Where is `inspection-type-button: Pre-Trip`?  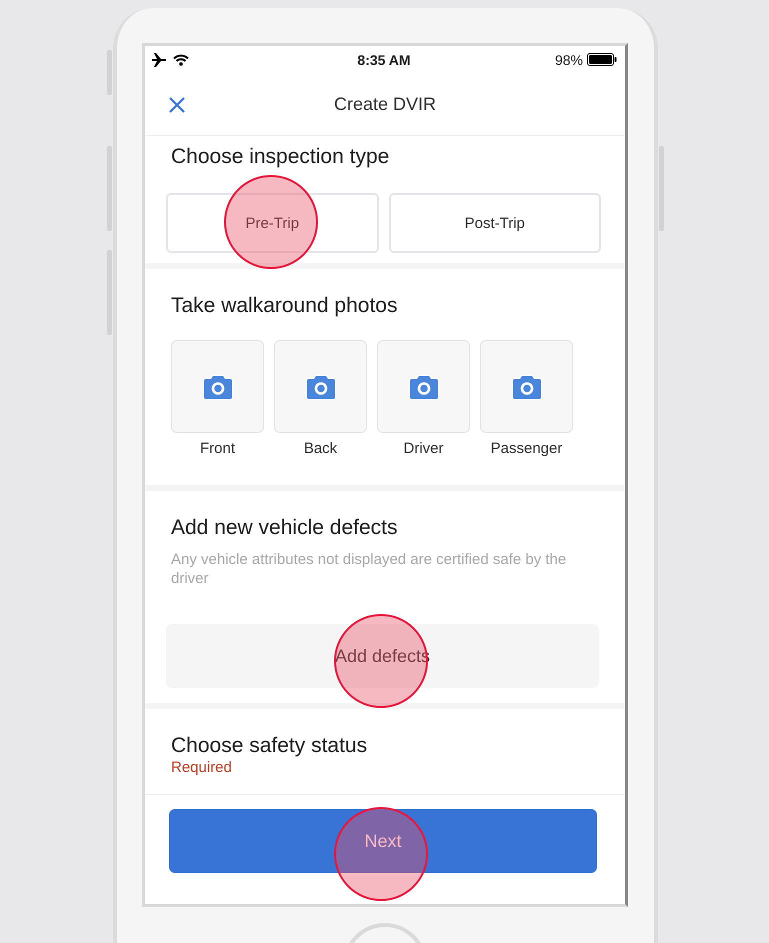
inspection-type-button: Pre-Trip is located at coordinates (272, 223).